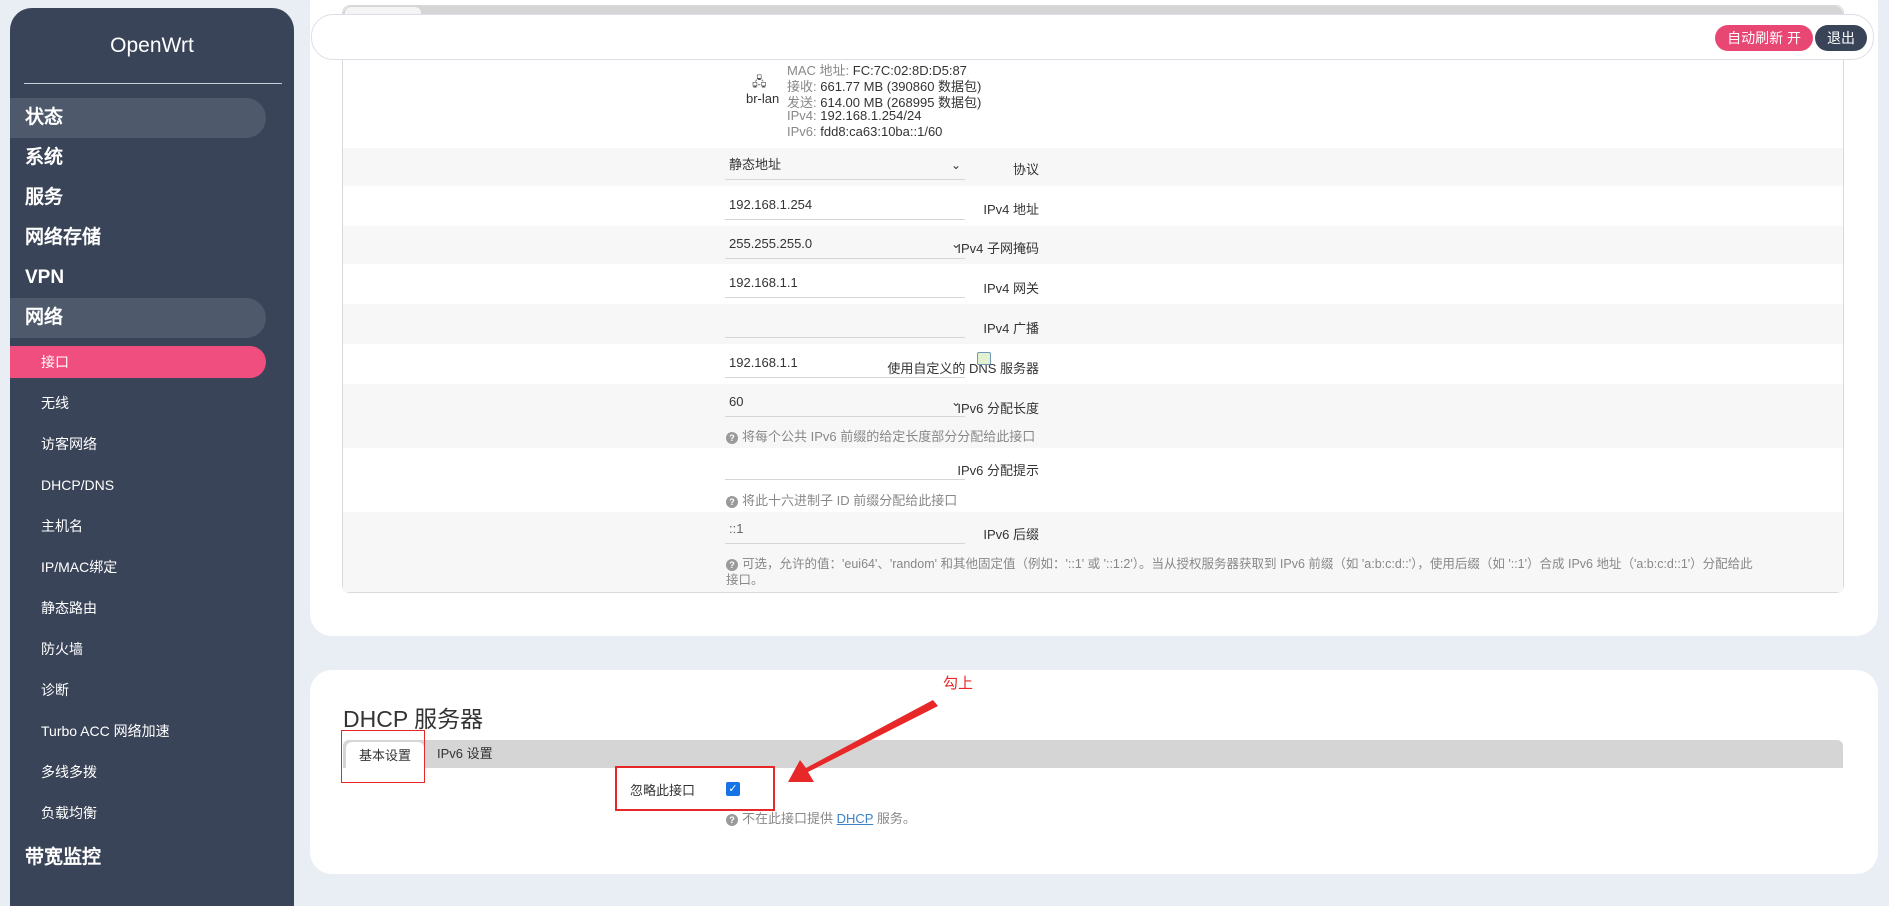 This screenshot has height=906, width=1889. I want to click on sidebar-item-bandwidth-monitor: 带宽监控, so click(138, 858).